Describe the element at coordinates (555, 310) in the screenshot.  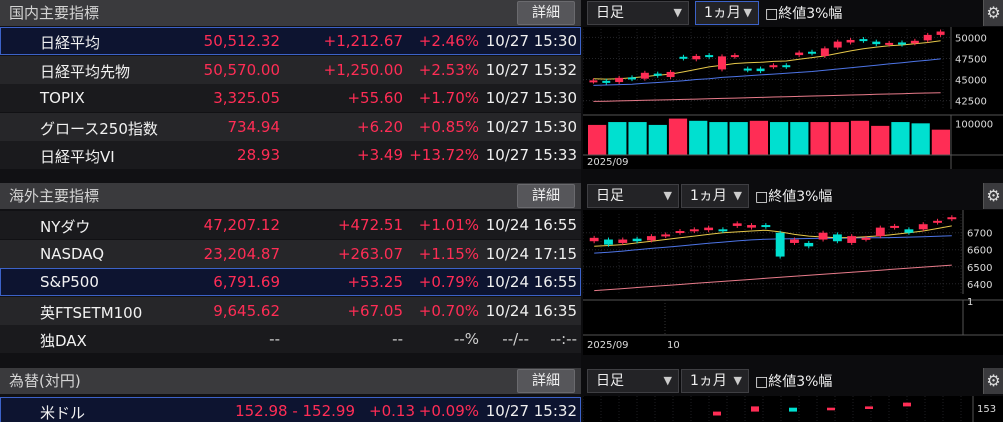
I see `row-time: 16:35` at that location.